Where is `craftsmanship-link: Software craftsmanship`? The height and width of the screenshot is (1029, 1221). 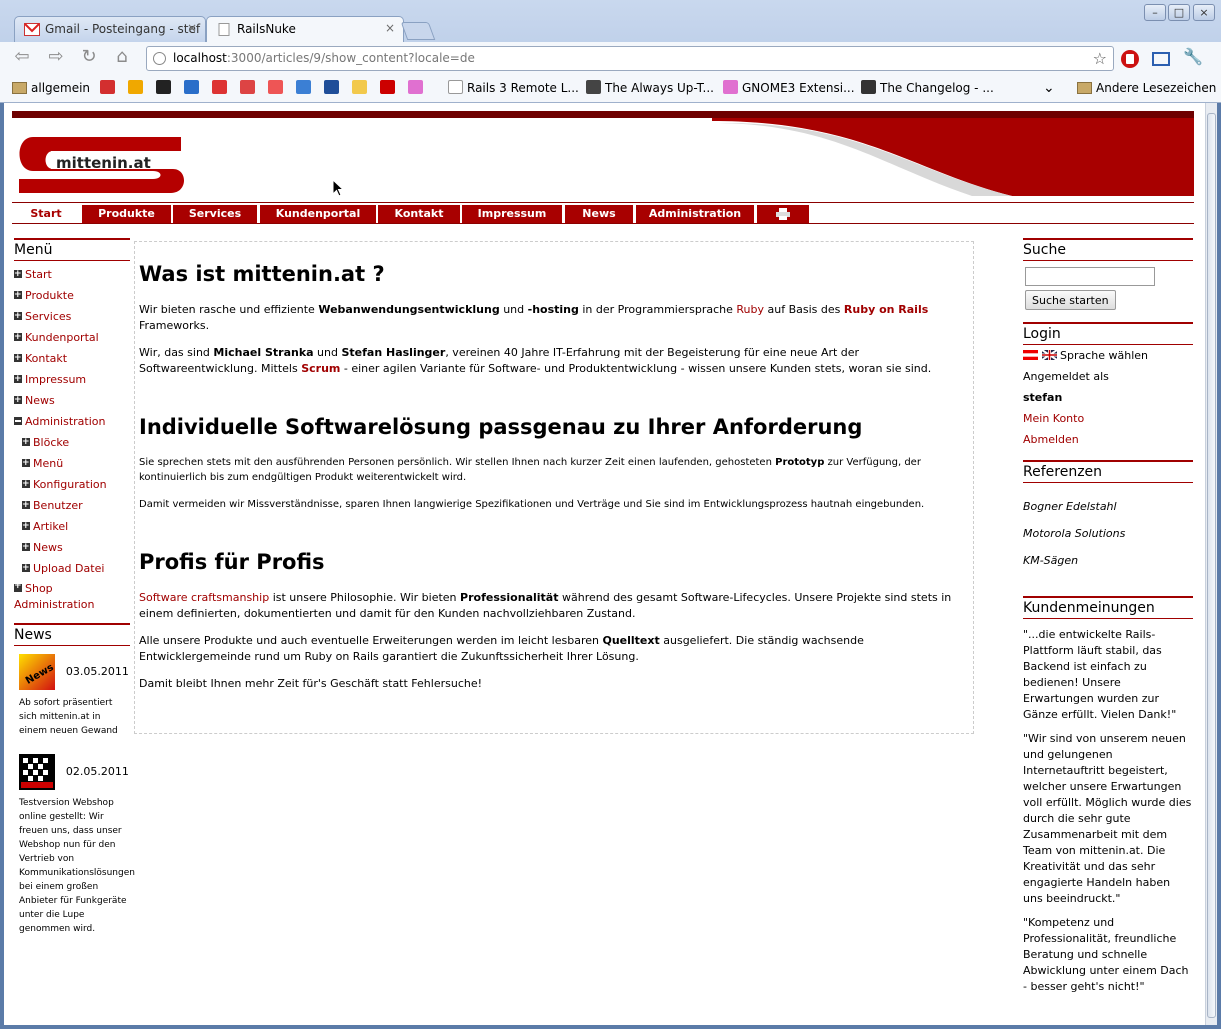
craftsmanship-link: Software craftsmanship is located at coordinates (204, 597).